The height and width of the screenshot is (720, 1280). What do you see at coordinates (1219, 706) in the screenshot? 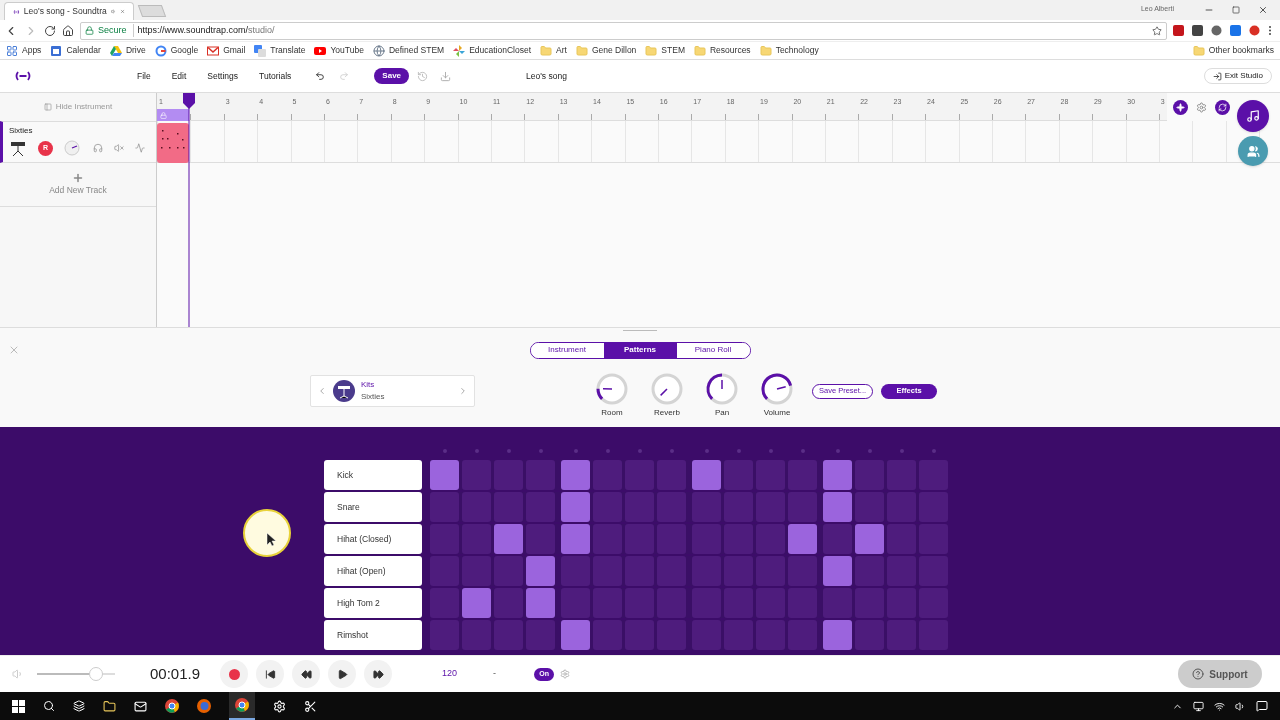
I see `network-icon` at bounding box center [1219, 706].